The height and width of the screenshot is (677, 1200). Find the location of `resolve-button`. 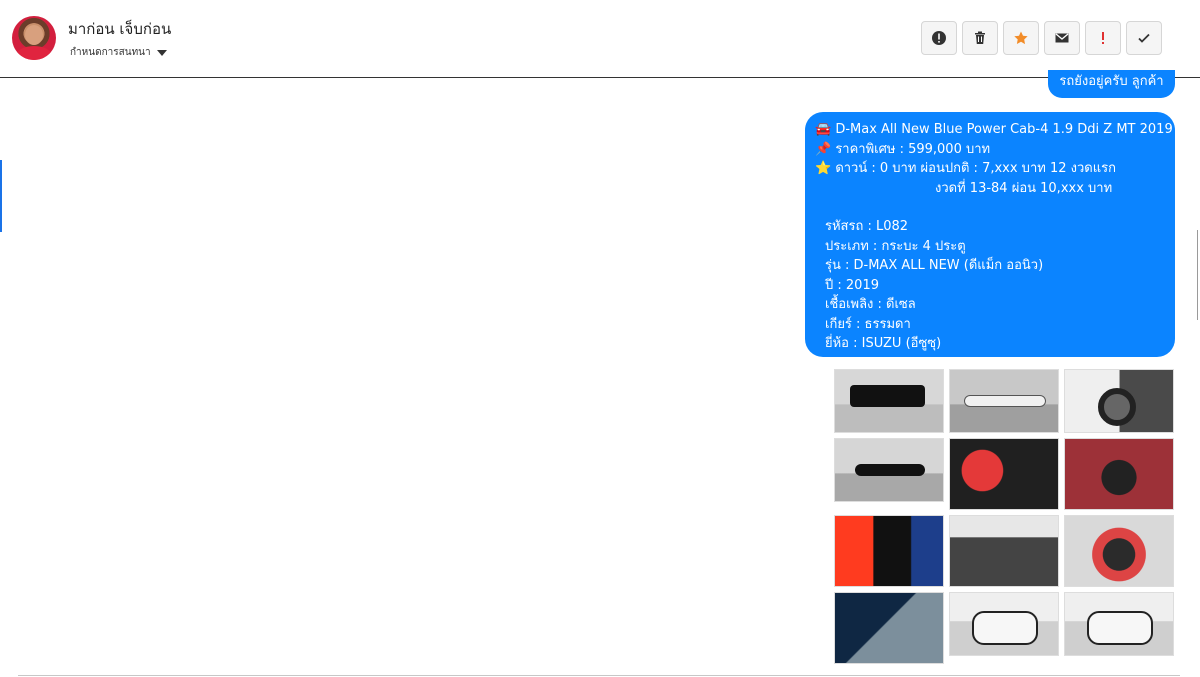

resolve-button is located at coordinates (1144, 38).